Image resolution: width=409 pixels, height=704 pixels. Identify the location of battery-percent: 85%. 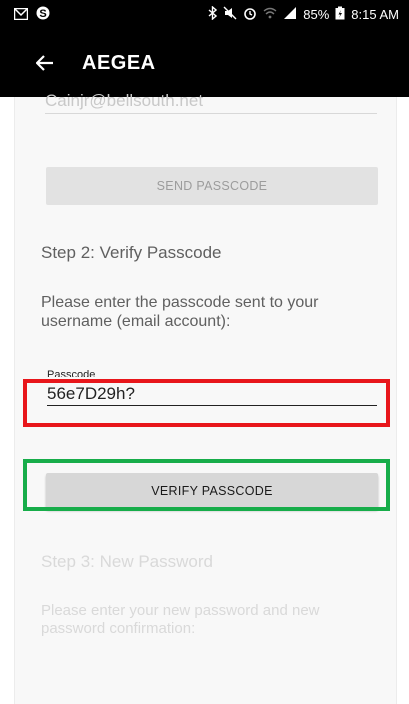
(316, 14).